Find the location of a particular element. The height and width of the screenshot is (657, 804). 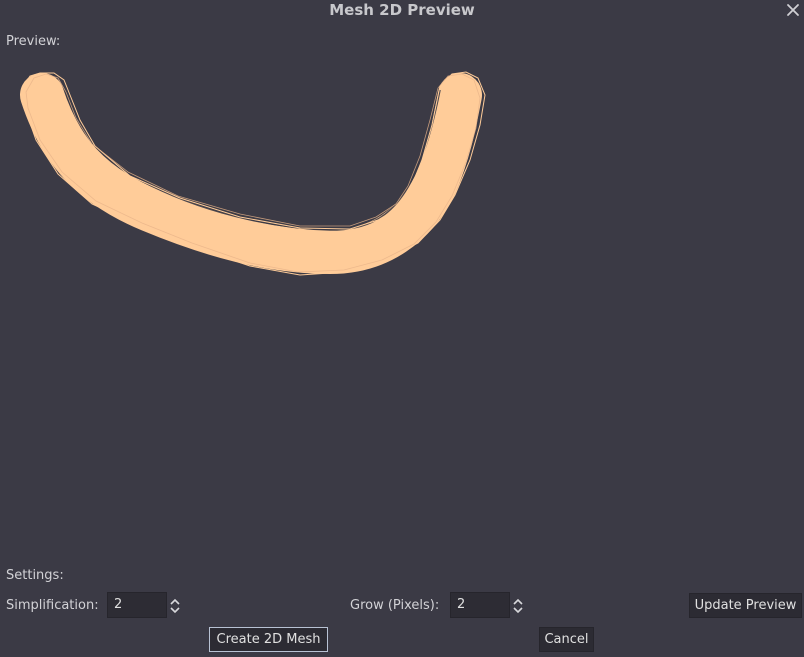

close-icon is located at coordinates (793, 10).